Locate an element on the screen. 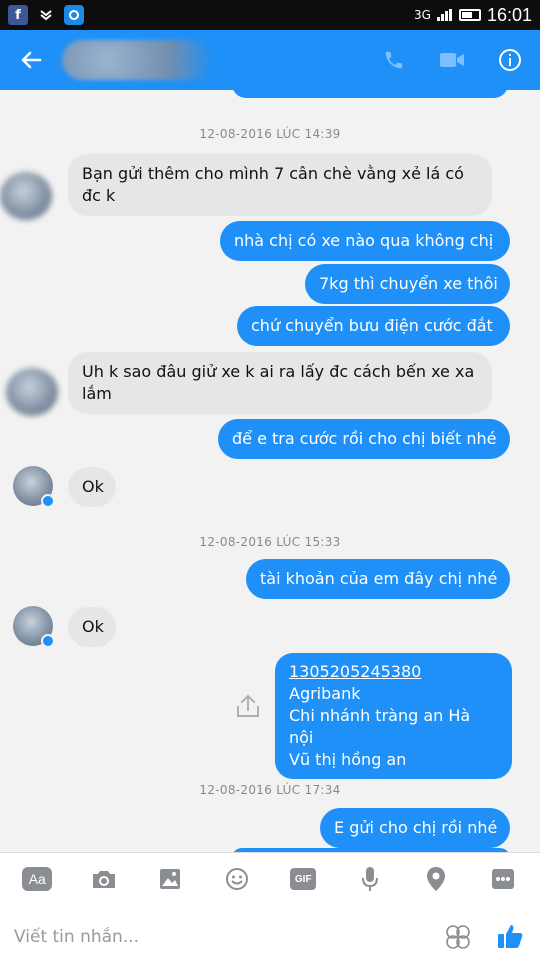 This screenshot has width=540, height=960. account-holder: Vũ thị hồng an is located at coordinates (348, 759).